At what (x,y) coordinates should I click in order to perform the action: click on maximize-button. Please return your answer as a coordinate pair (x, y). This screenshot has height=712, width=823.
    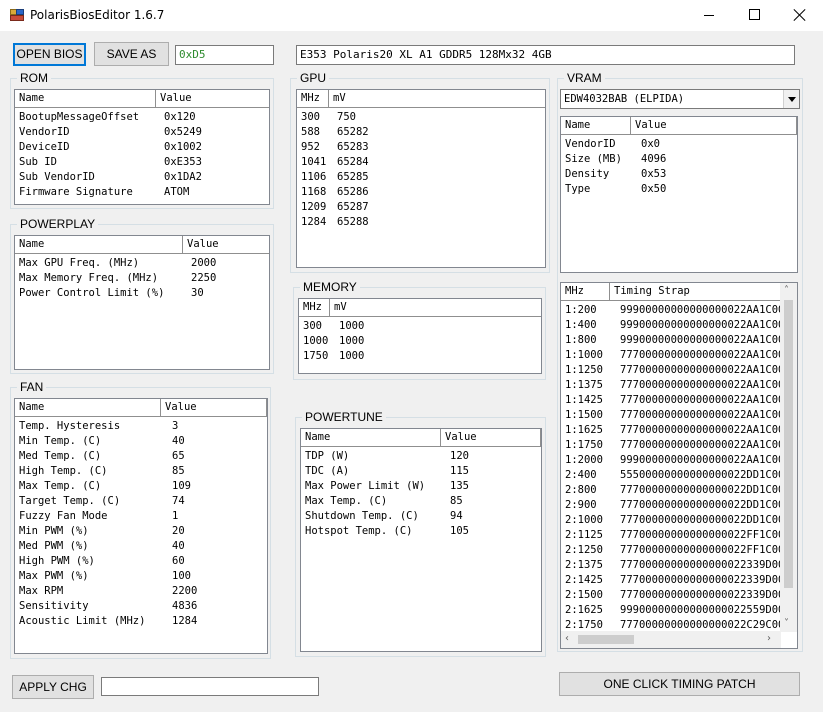
    Looking at the image, I should click on (755, 15).